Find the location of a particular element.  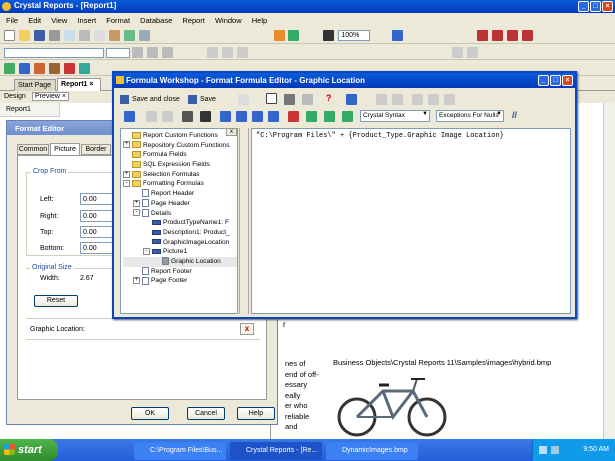

tab-border: Border is located at coordinates (96, 149).